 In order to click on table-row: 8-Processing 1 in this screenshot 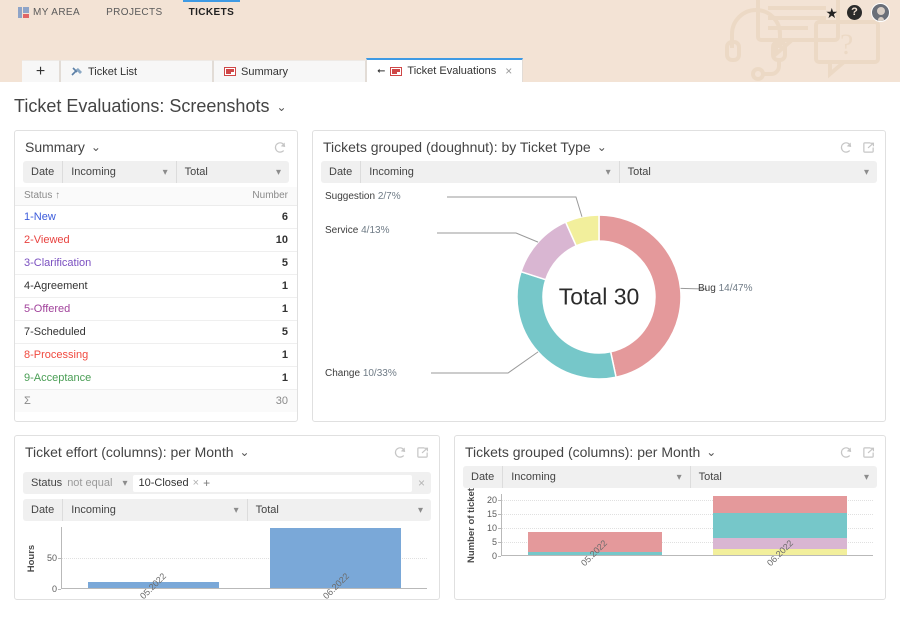, I will do `click(156, 355)`.